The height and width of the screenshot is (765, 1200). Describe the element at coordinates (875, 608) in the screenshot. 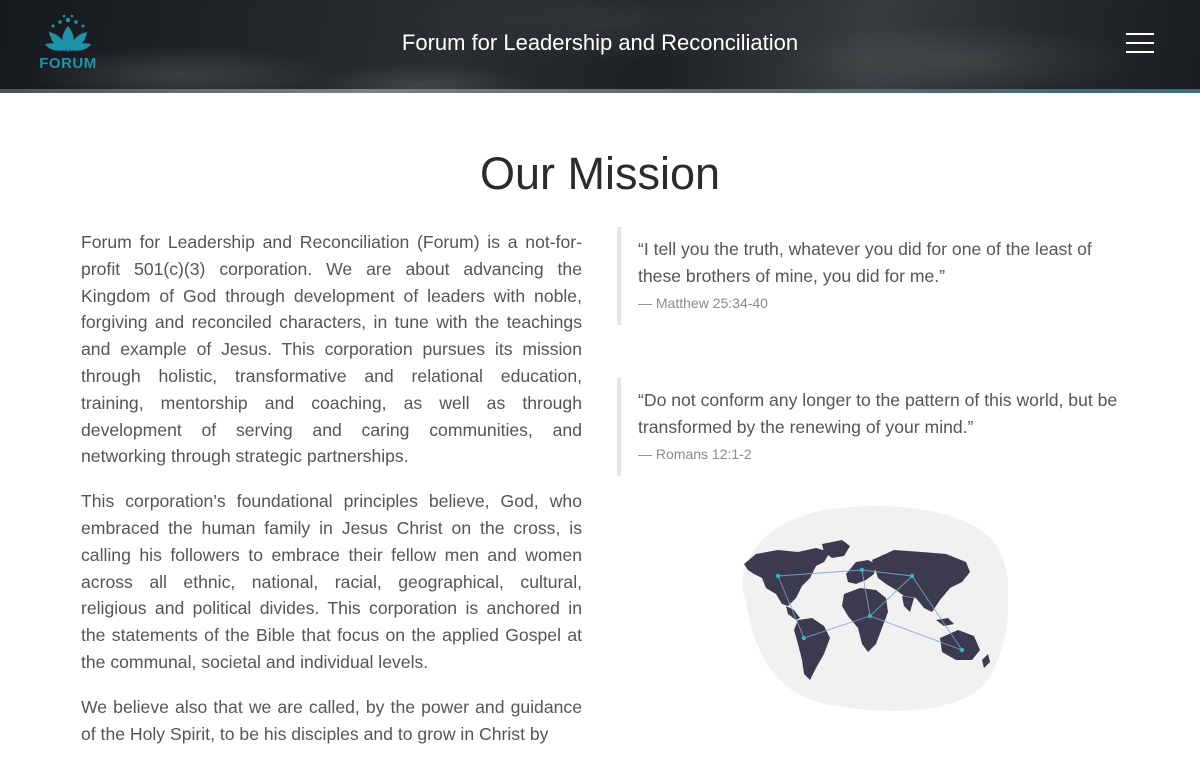

I see `world-map-network-icon` at that location.